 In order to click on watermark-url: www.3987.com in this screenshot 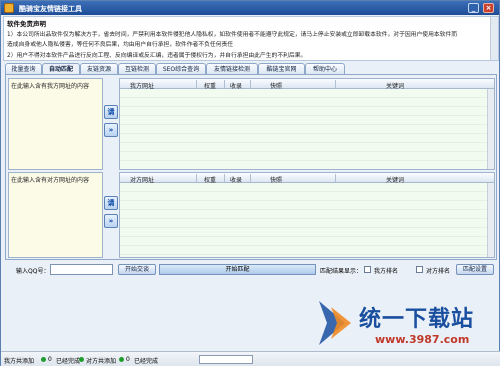, I will do `click(422, 339)`.